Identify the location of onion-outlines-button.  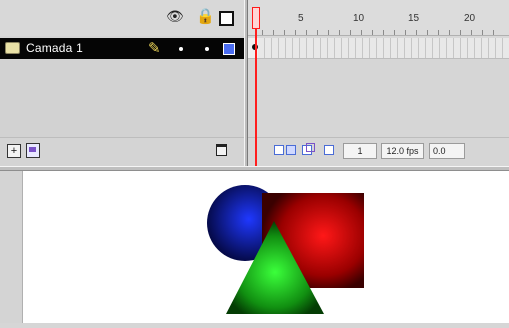
(308, 149).